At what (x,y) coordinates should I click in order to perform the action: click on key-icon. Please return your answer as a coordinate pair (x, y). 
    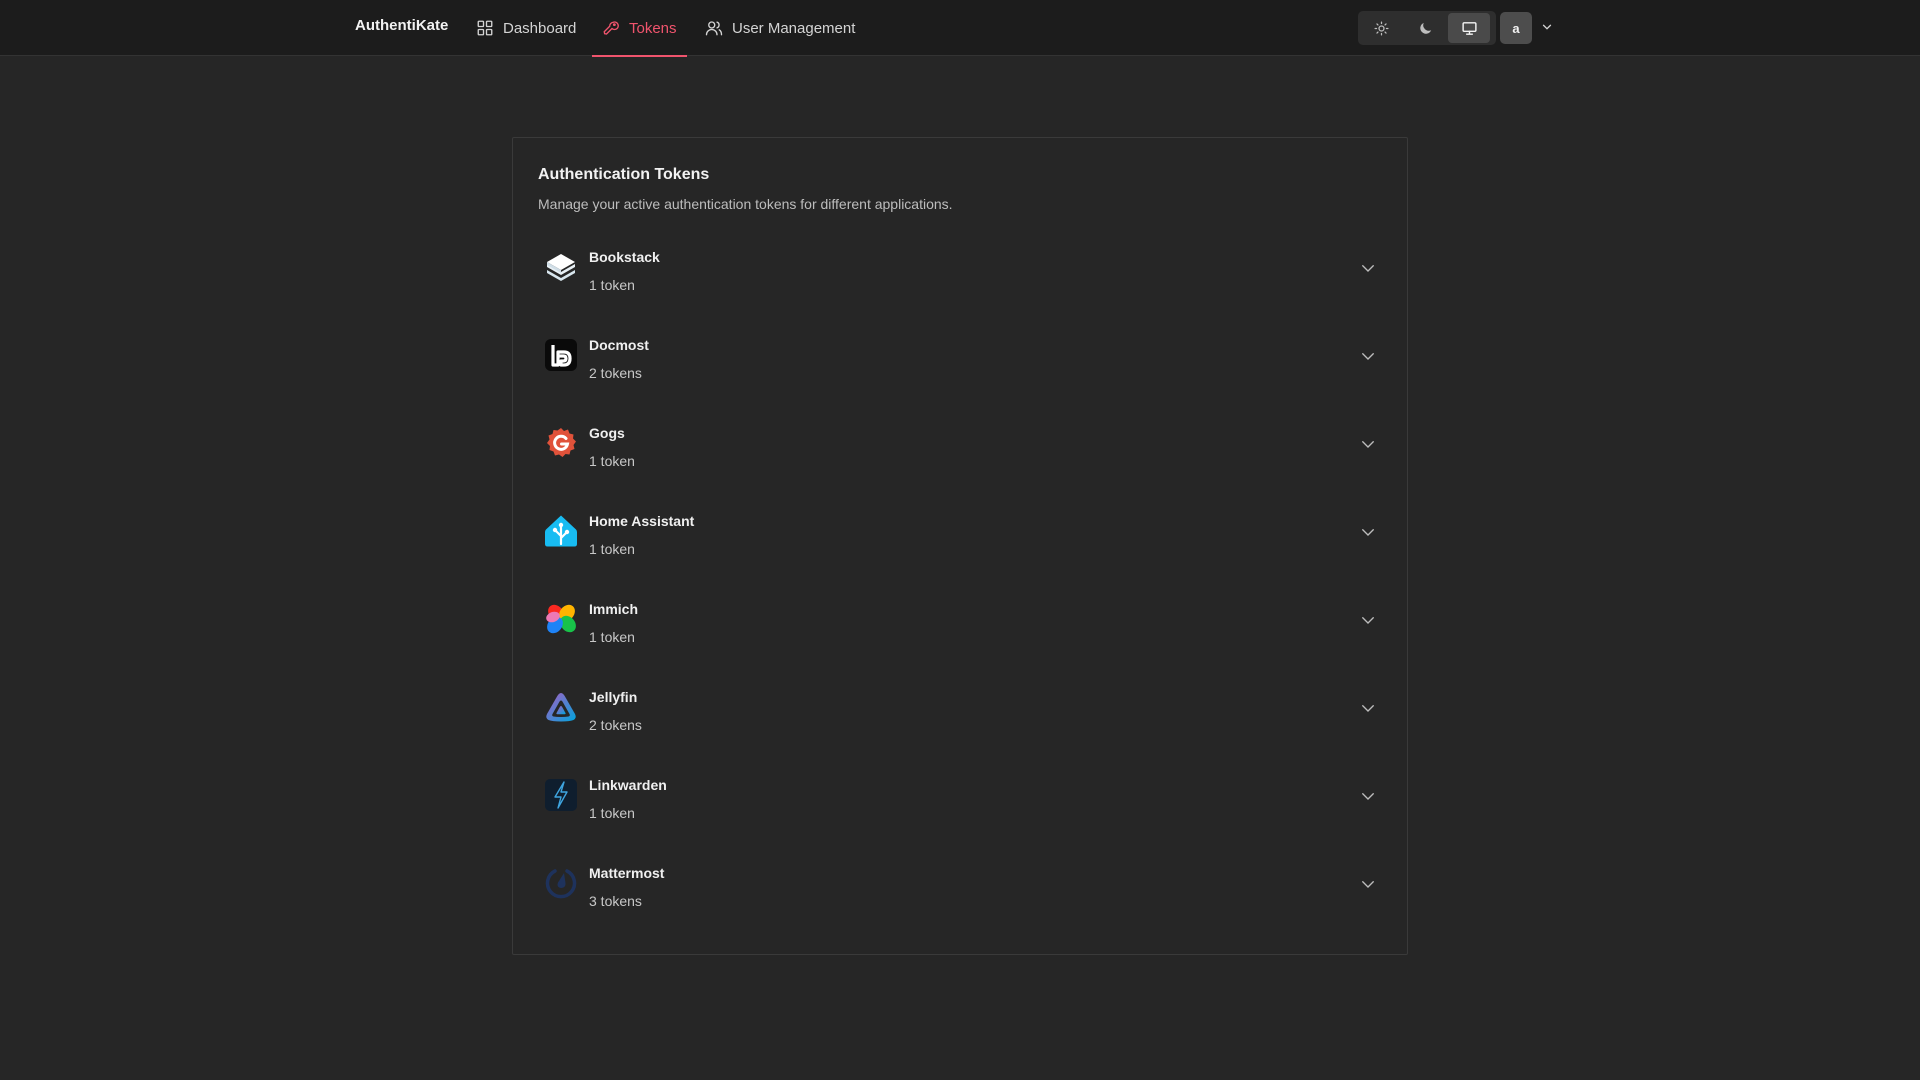
    Looking at the image, I should click on (611, 28).